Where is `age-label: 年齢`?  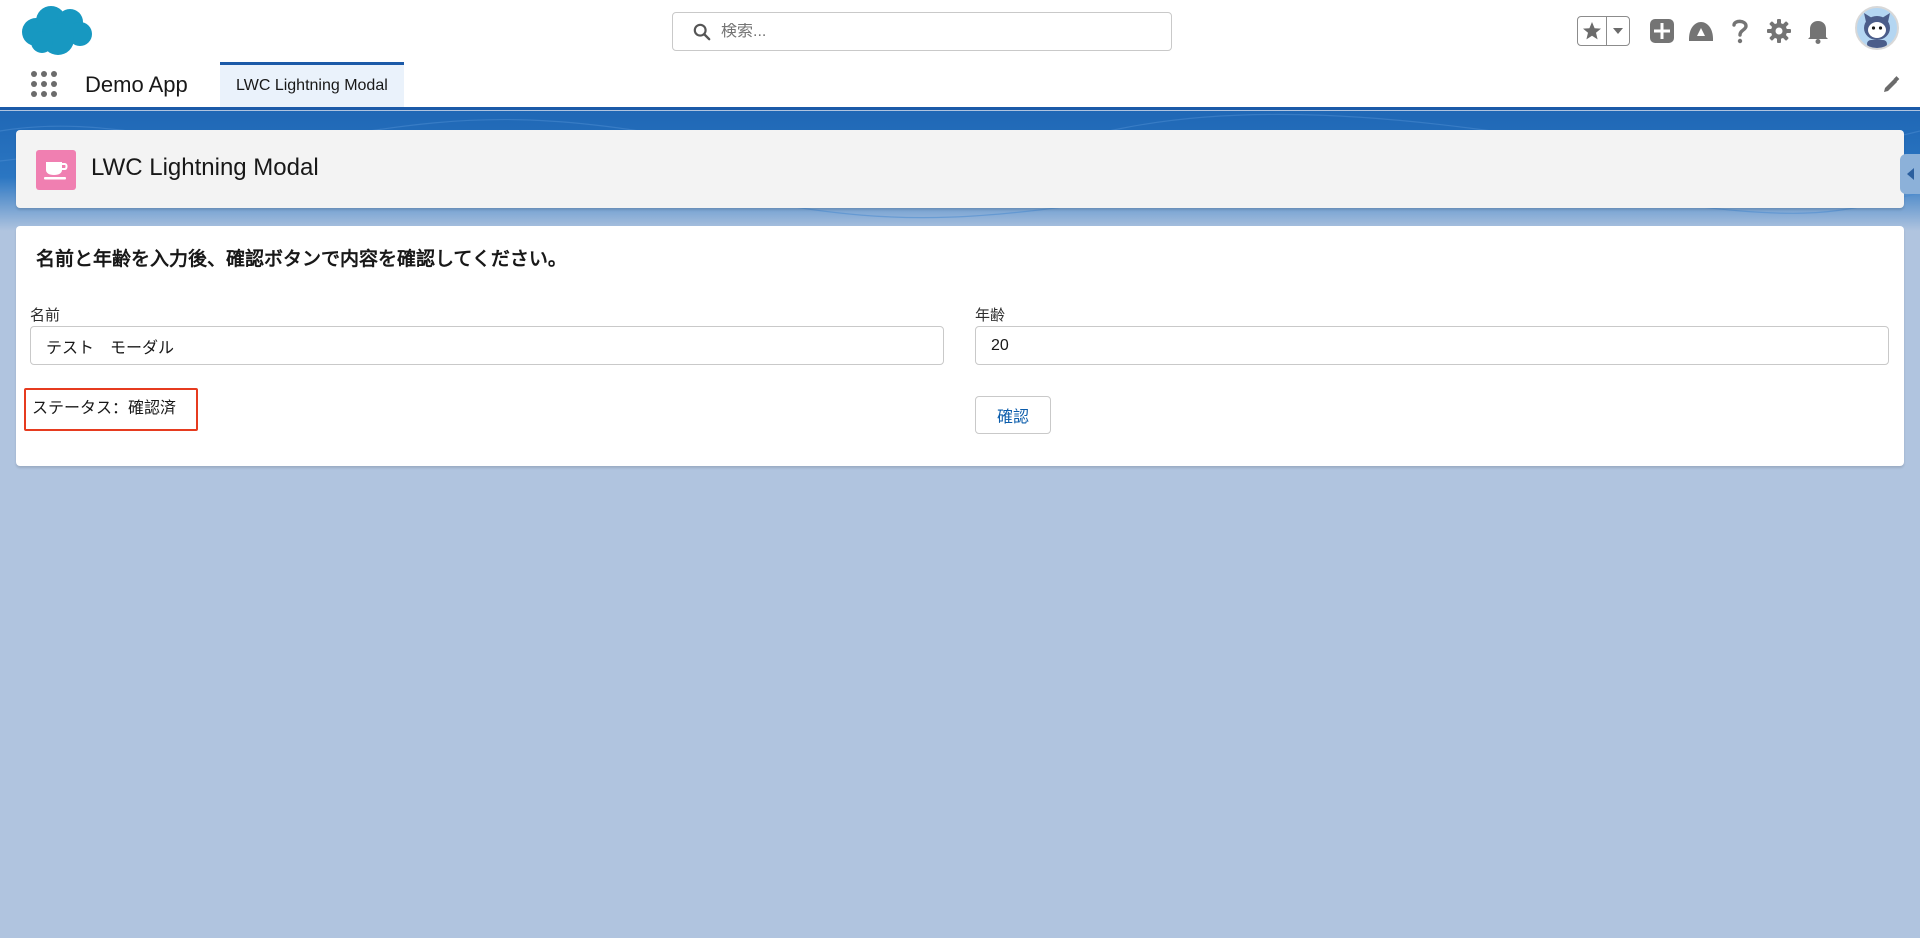 age-label: 年齢 is located at coordinates (990, 315).